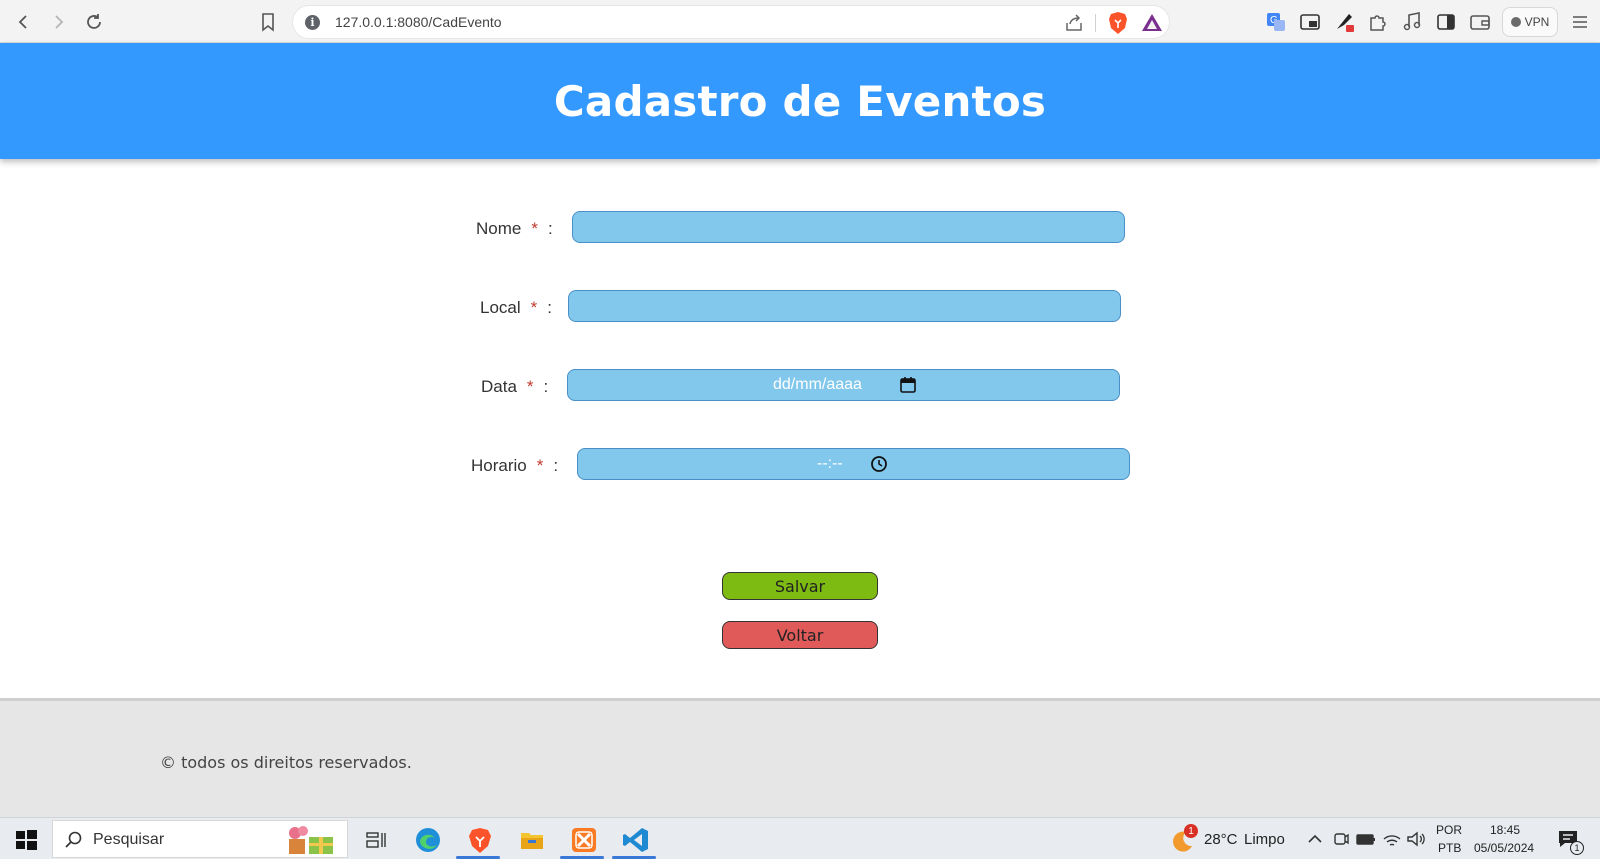 The height and width of the screenshot is (859, 1600). What do you see at coordinates (312, 22) in the screenshot?
I see `site-info-icon: i` at bounding box center [312, 22].